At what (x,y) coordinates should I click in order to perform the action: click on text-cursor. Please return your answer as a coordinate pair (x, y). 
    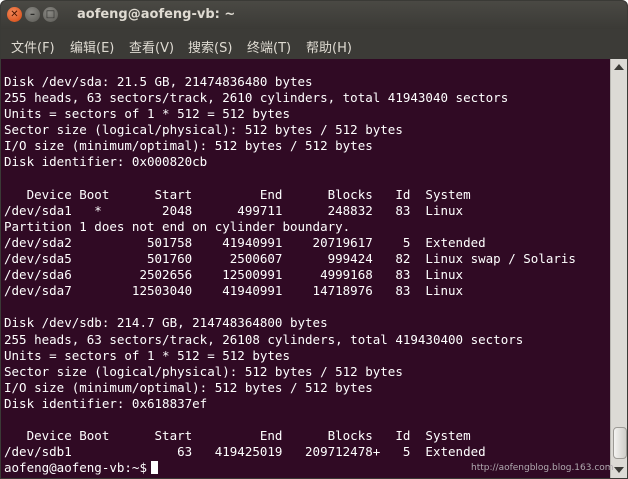
    Looking at the image, I should click on (154, 467).